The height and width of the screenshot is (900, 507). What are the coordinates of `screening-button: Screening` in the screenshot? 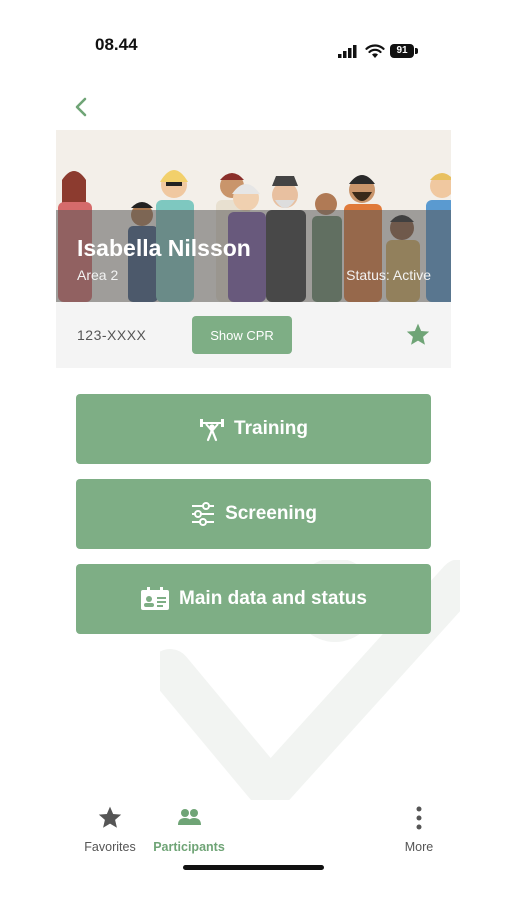 It's located at (253, 514).